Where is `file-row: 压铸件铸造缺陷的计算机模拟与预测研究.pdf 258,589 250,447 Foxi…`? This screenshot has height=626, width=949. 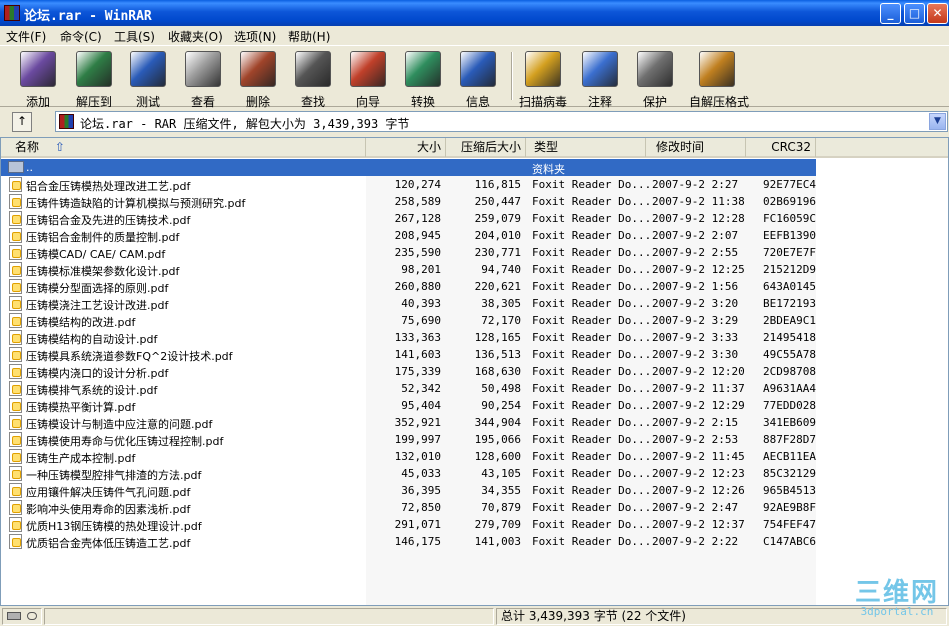
file-row: 压铸件铸造缺陷的计算机模拟与预测研究.pdf 258,589 250,447 Foxi… is located at coordinates (408, 201).